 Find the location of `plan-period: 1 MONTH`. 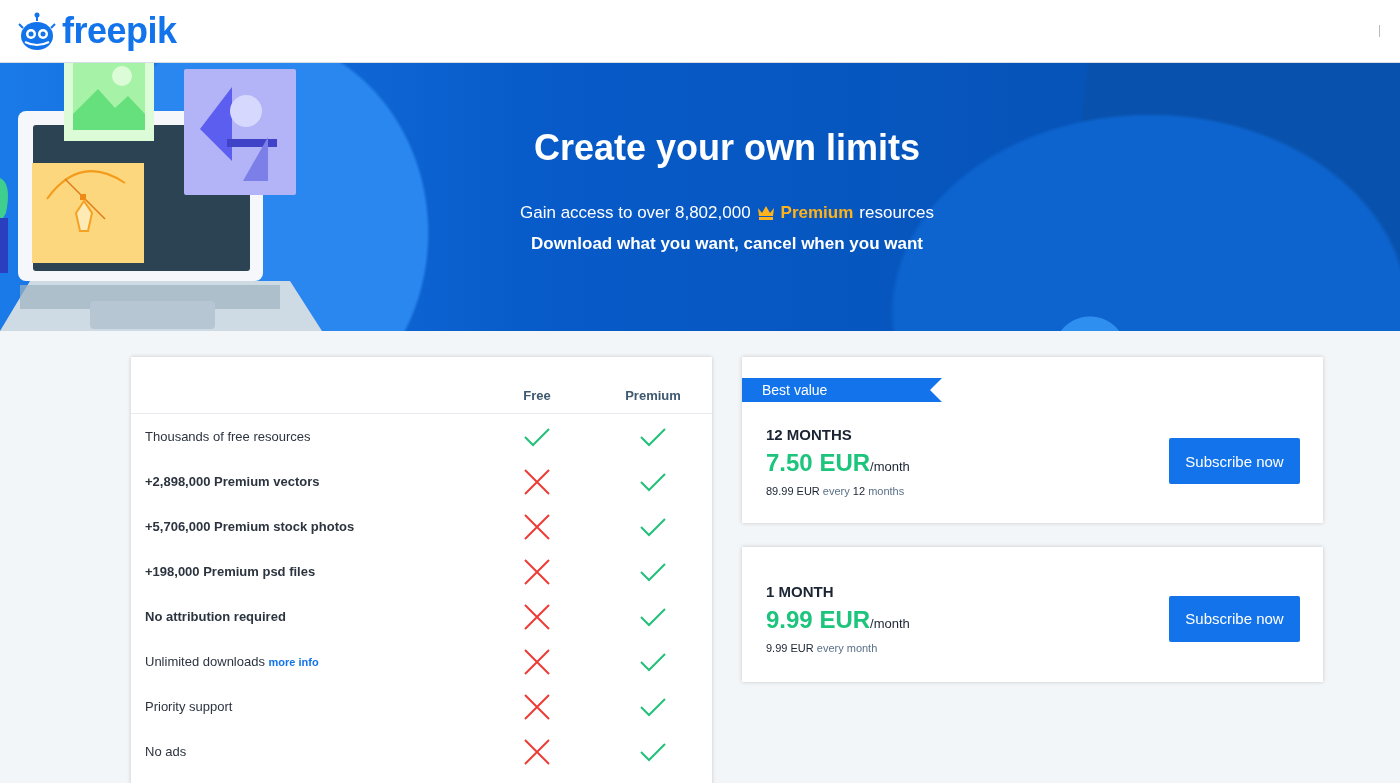

plan-period: 1 MONTH is located at coordinates (800, 591).